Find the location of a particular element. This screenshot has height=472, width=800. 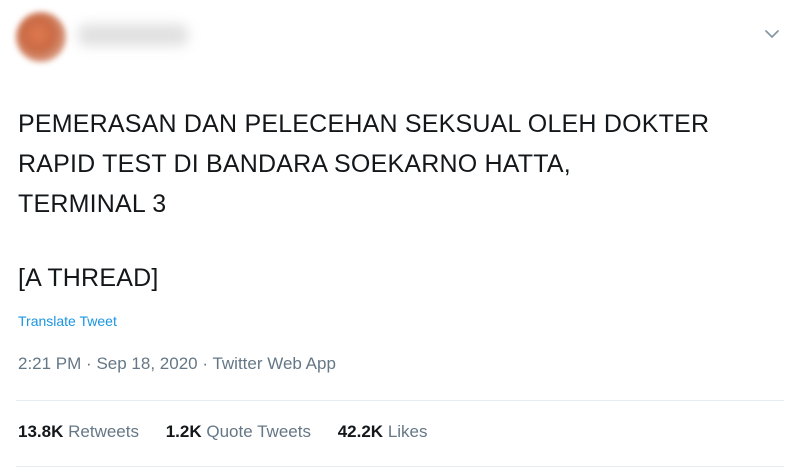

tweet-text-line: RAPID TEST DI BANDARA SOEKARNO HATTA, is located at coordinates (294, 164).